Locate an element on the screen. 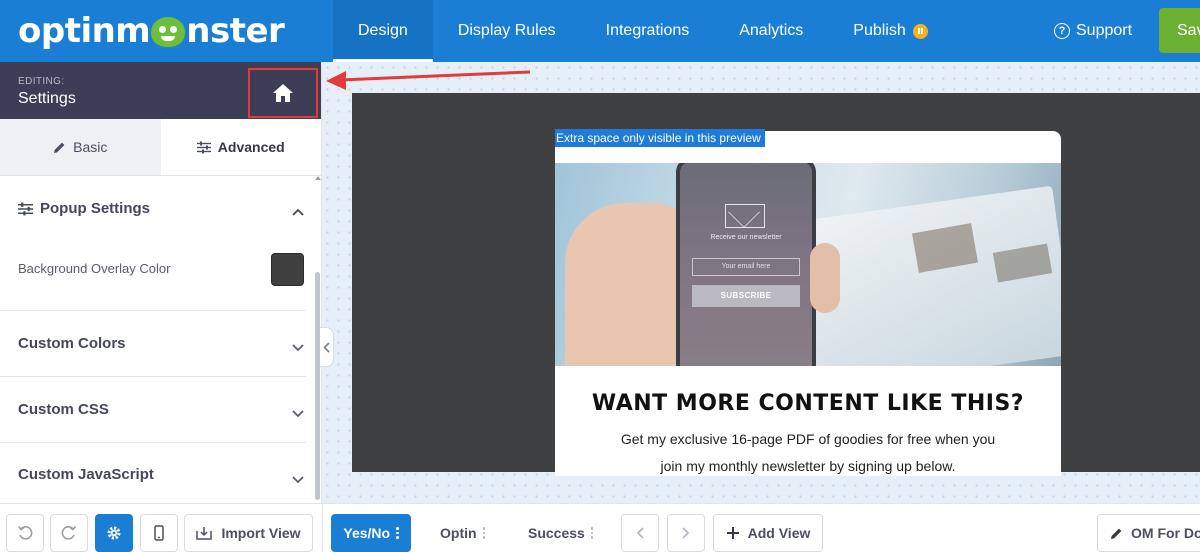 This screenshot has height=552, width=1200. plus-icon is located at coordinates (732, 533).